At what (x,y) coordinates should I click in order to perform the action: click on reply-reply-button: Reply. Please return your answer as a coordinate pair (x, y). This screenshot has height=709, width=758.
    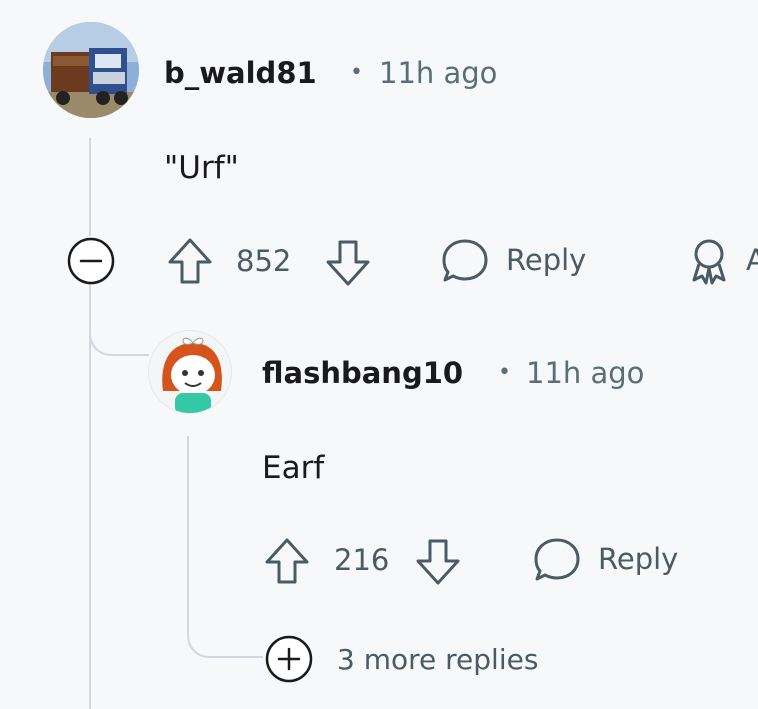
    Looking at the image, I should click on (617, 561).